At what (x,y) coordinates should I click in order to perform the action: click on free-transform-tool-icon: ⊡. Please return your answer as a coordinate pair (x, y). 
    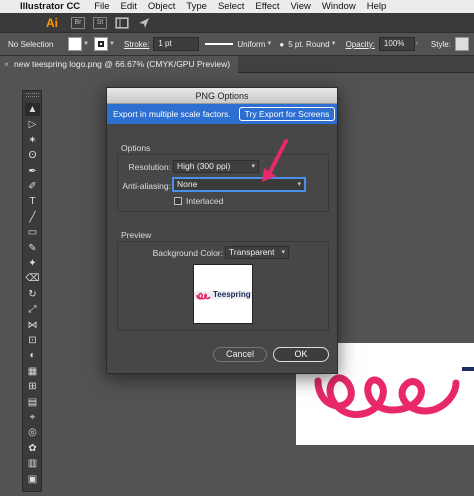
    Looking at the image, I should click on (32, 340).